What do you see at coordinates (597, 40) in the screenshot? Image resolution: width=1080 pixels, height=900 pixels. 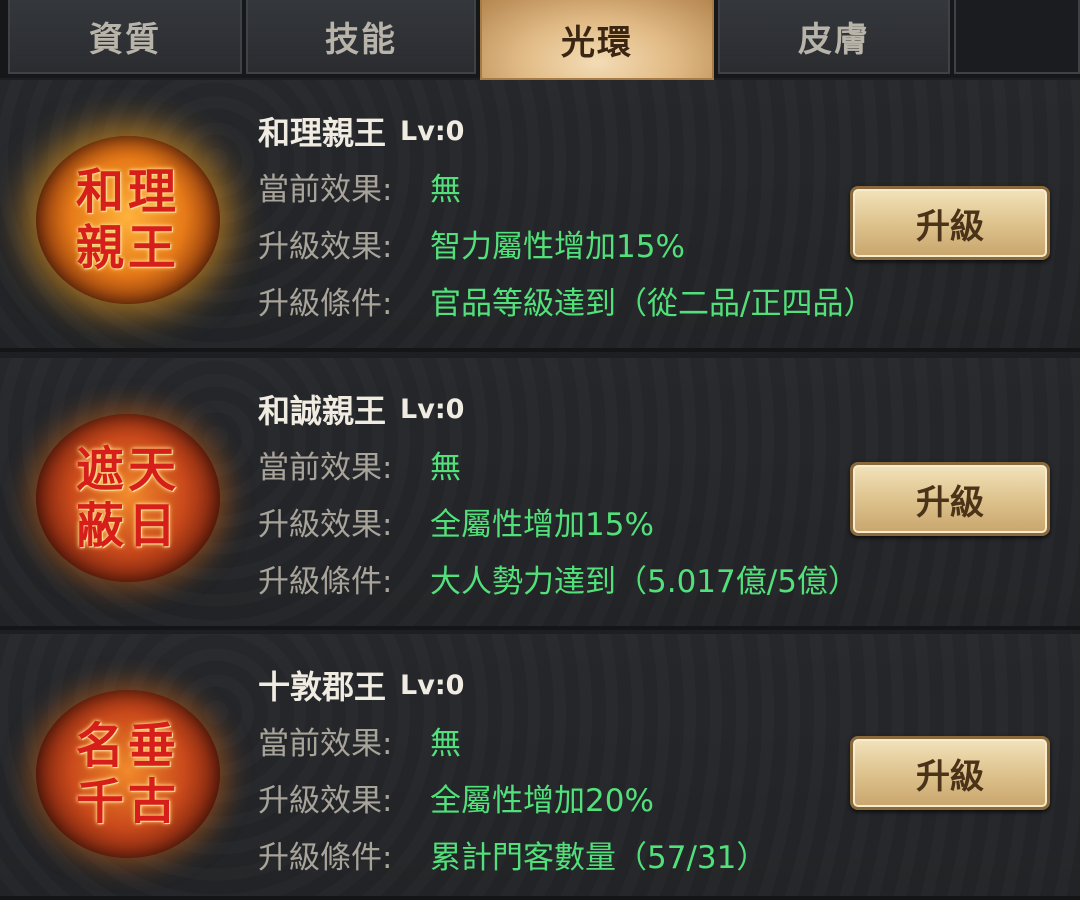 I see `tab-halo: 光環` at bounding box center [597, 40].